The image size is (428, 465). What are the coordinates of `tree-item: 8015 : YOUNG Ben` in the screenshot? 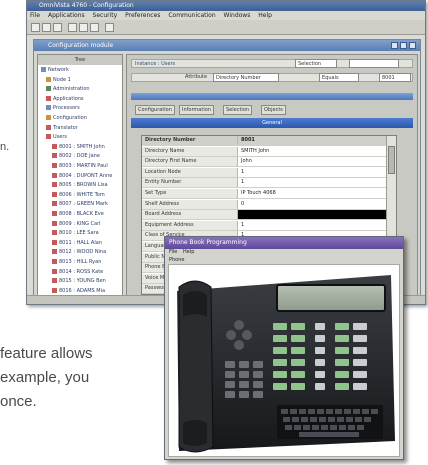 It's located at (79, 281).